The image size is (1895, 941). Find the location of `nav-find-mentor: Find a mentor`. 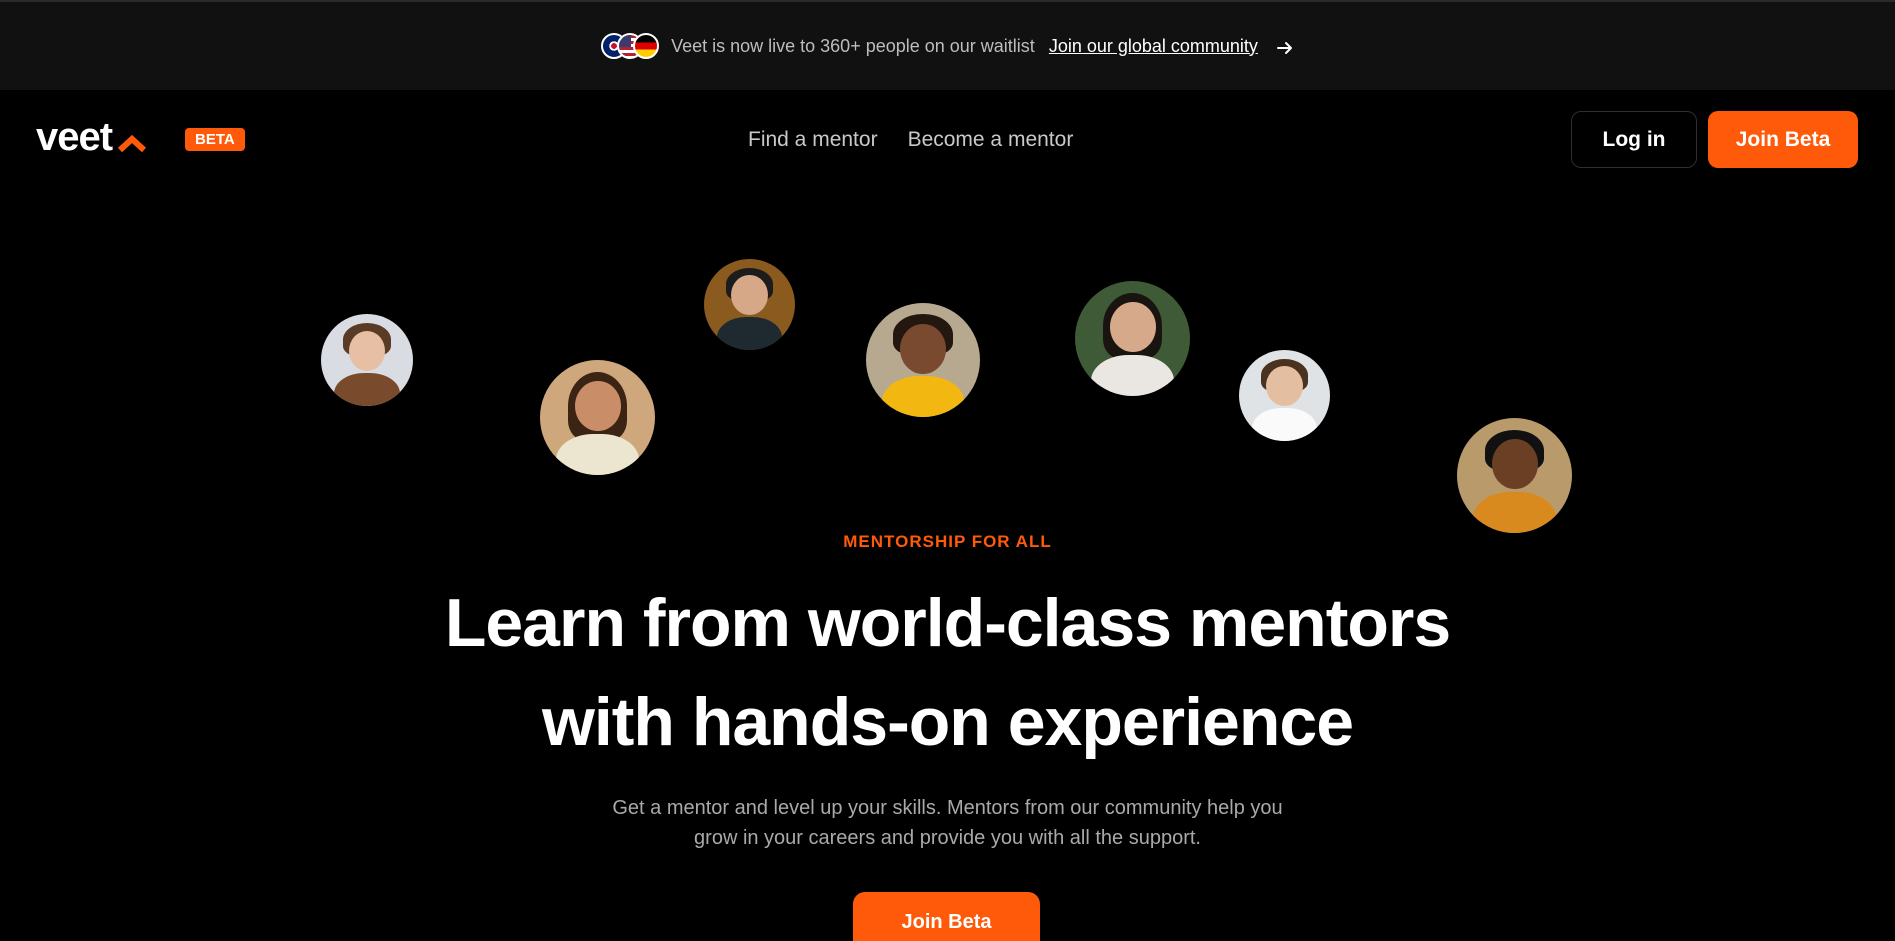

nav-find-mentor: Find a mentor is located at coordinates (813, 140).